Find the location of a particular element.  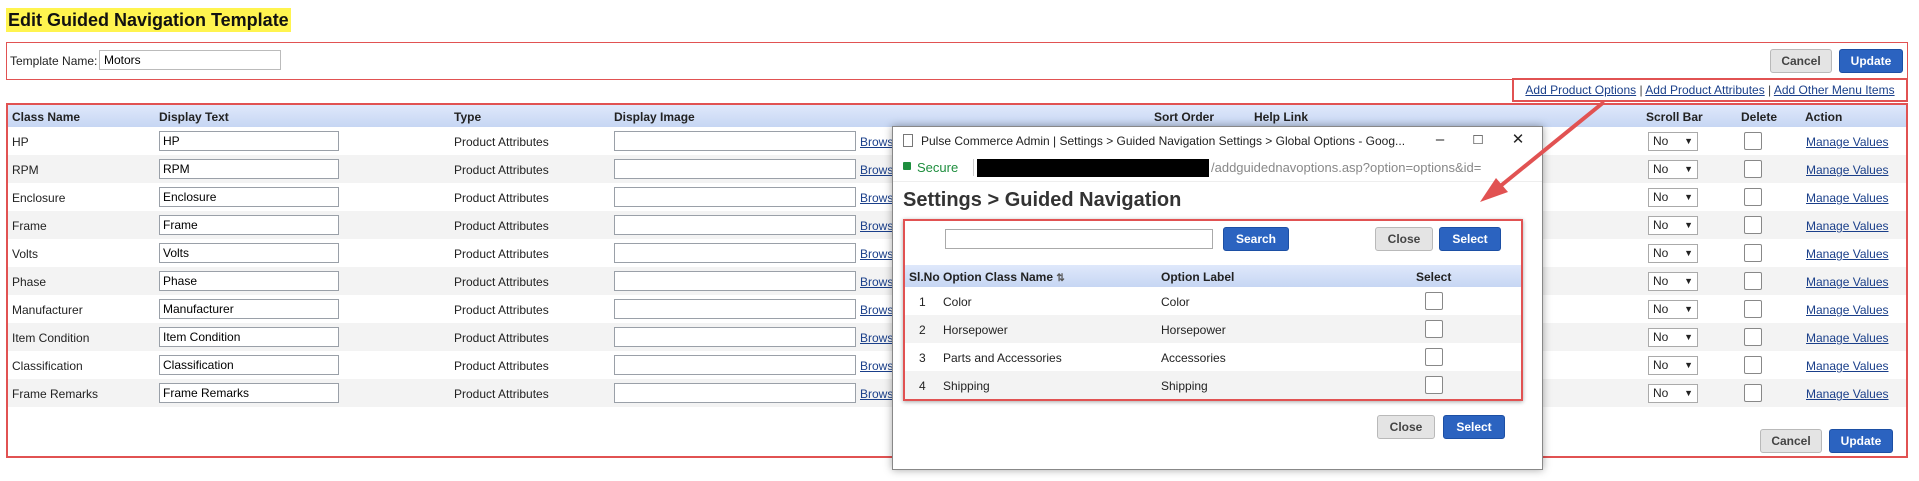

search-button: Search is located at coordinates (1256, 239).